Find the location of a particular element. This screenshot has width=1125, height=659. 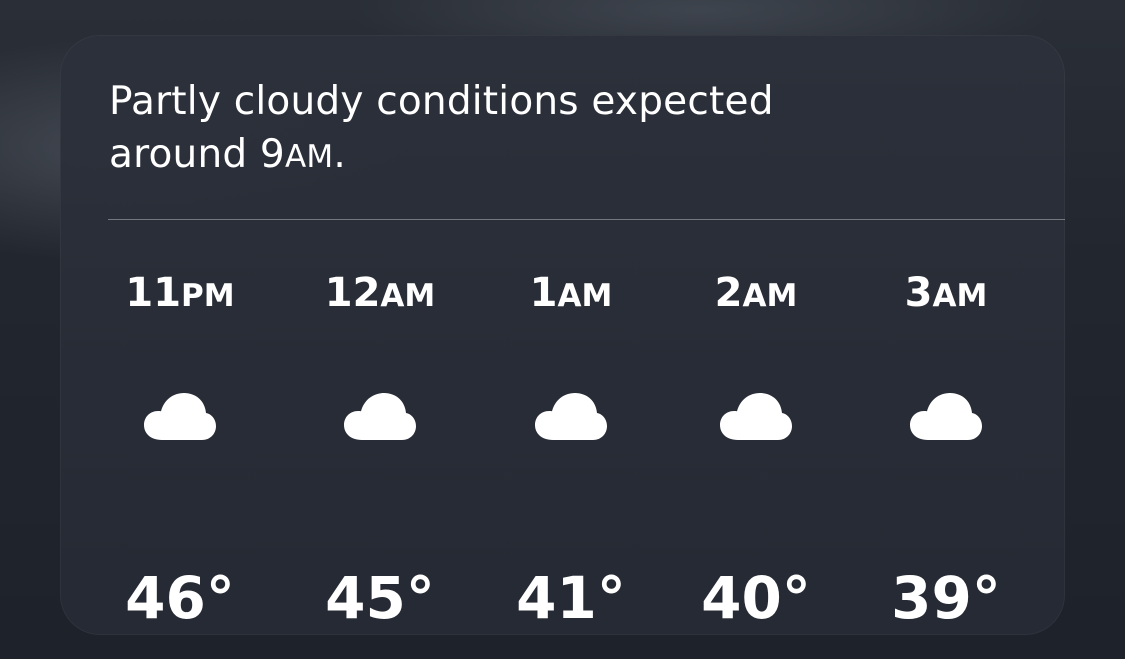

hour-temperature: 39° is located at coordinates (946, 598).